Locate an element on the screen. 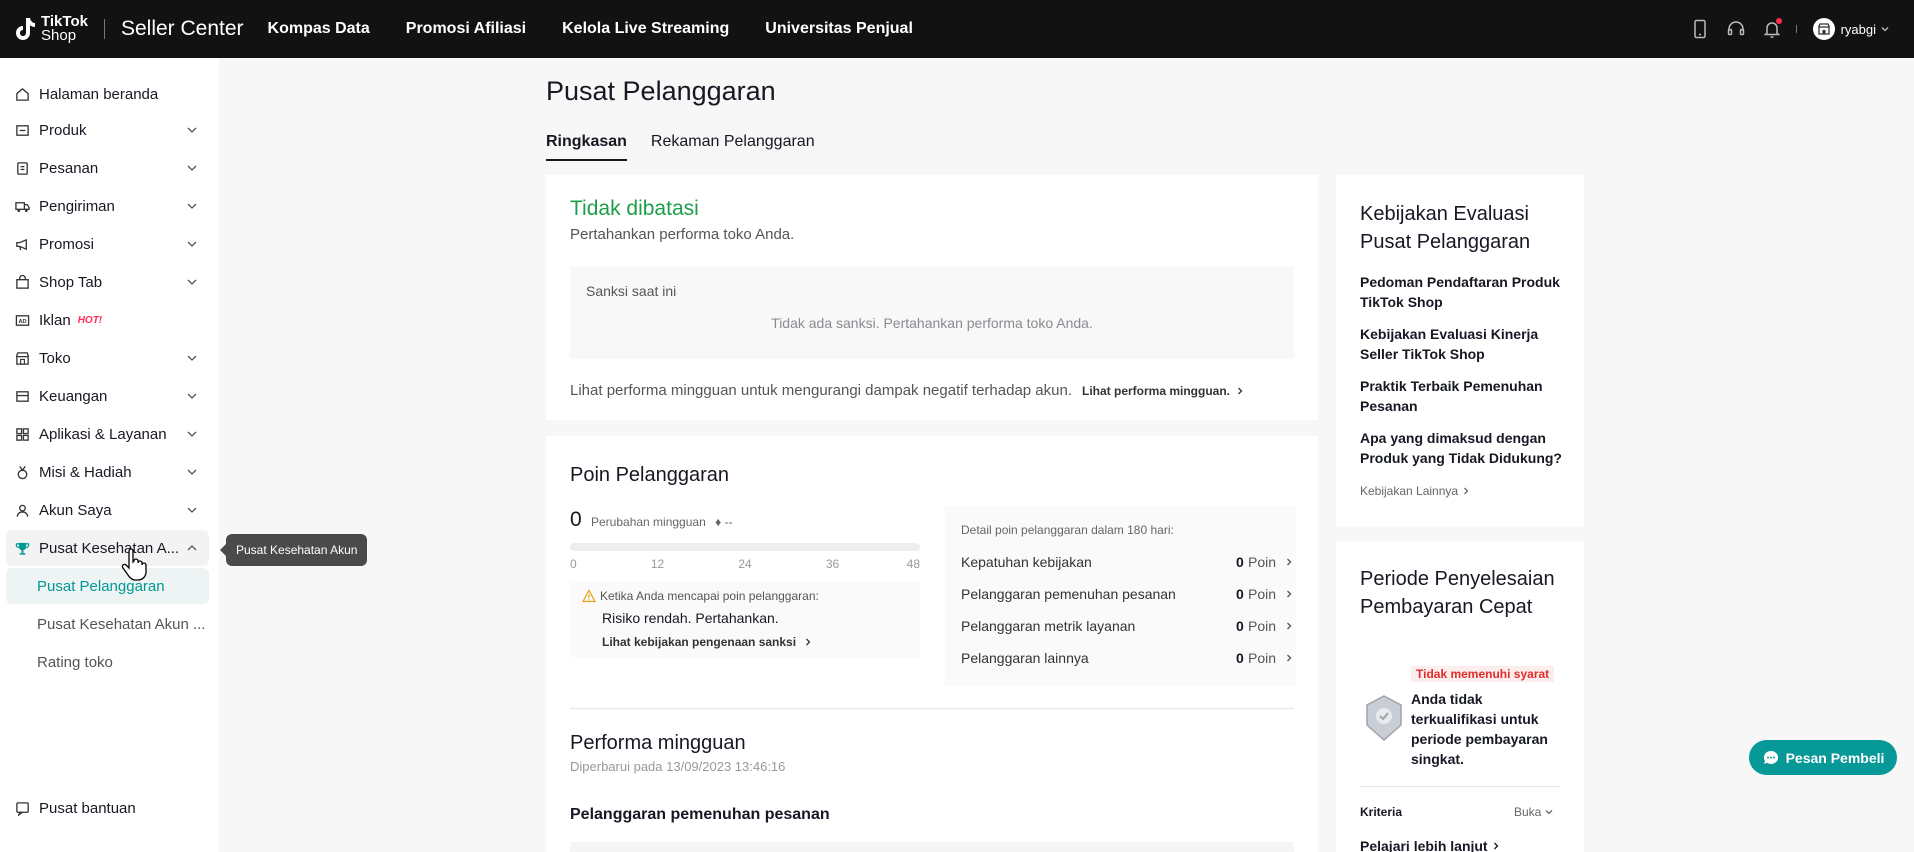 This screenshot has height=852, width=1914. sidebar-item-misi-hadiah: Misi & Hadiah is located at coordinates (107, 472).